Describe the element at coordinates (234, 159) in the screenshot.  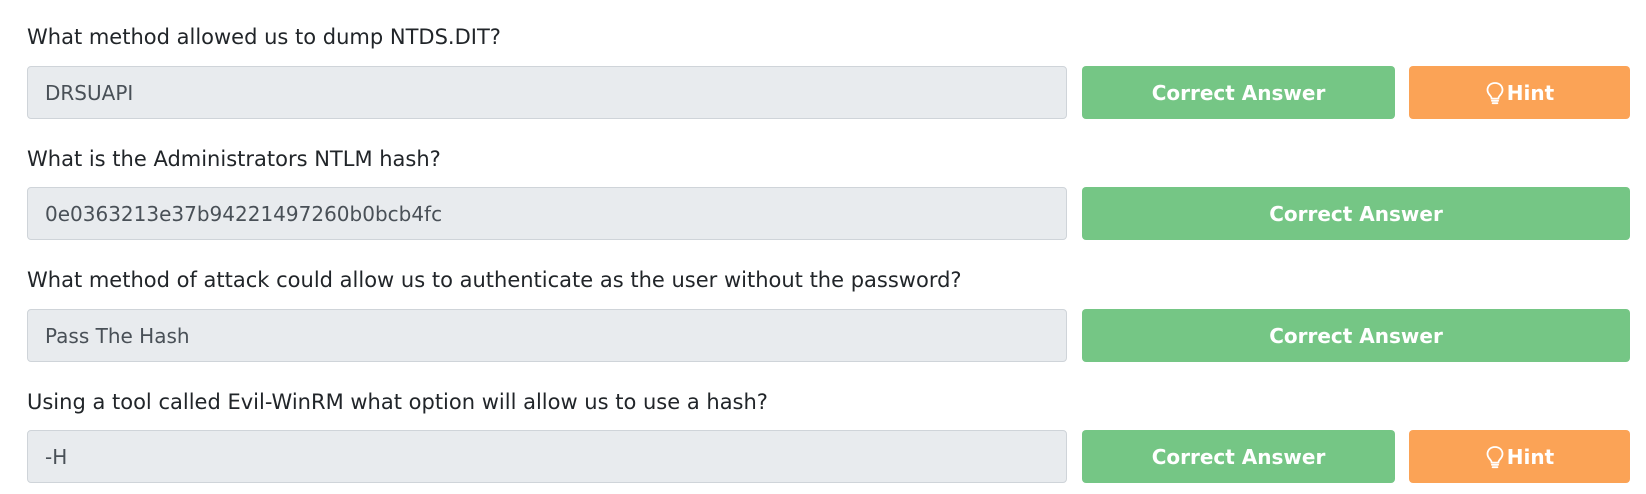
I see `question-text: What is the Administrators NTLM hash?` at that location.